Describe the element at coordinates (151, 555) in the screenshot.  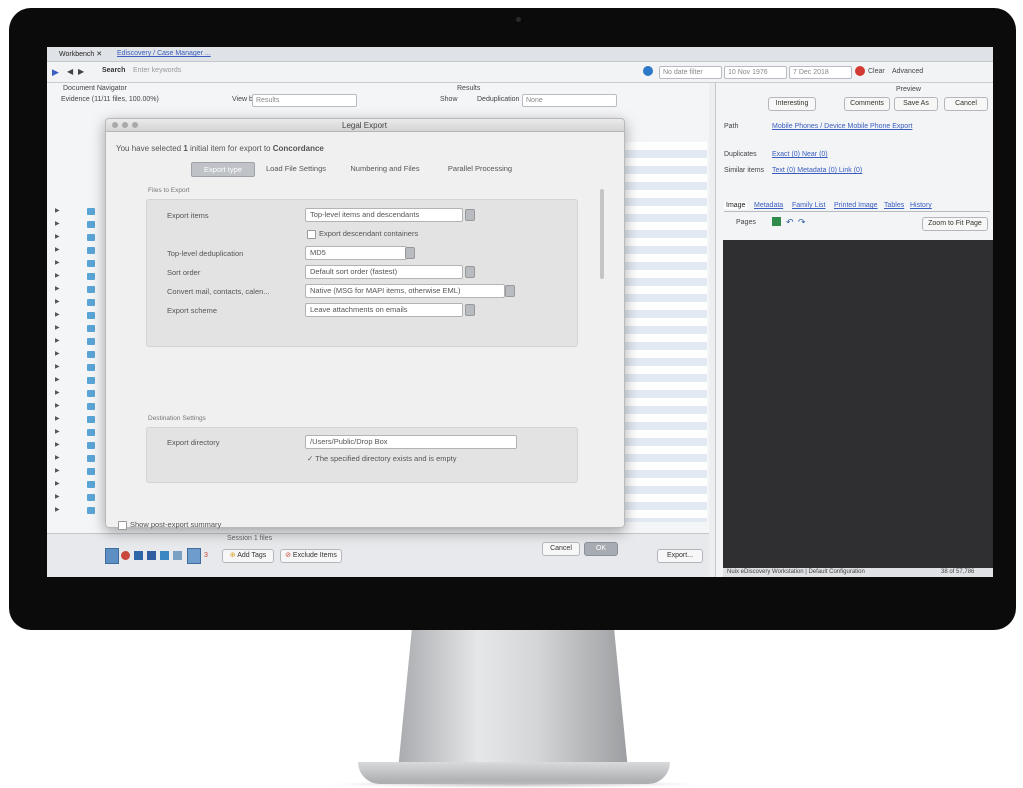
I see `document-icon` at that location.